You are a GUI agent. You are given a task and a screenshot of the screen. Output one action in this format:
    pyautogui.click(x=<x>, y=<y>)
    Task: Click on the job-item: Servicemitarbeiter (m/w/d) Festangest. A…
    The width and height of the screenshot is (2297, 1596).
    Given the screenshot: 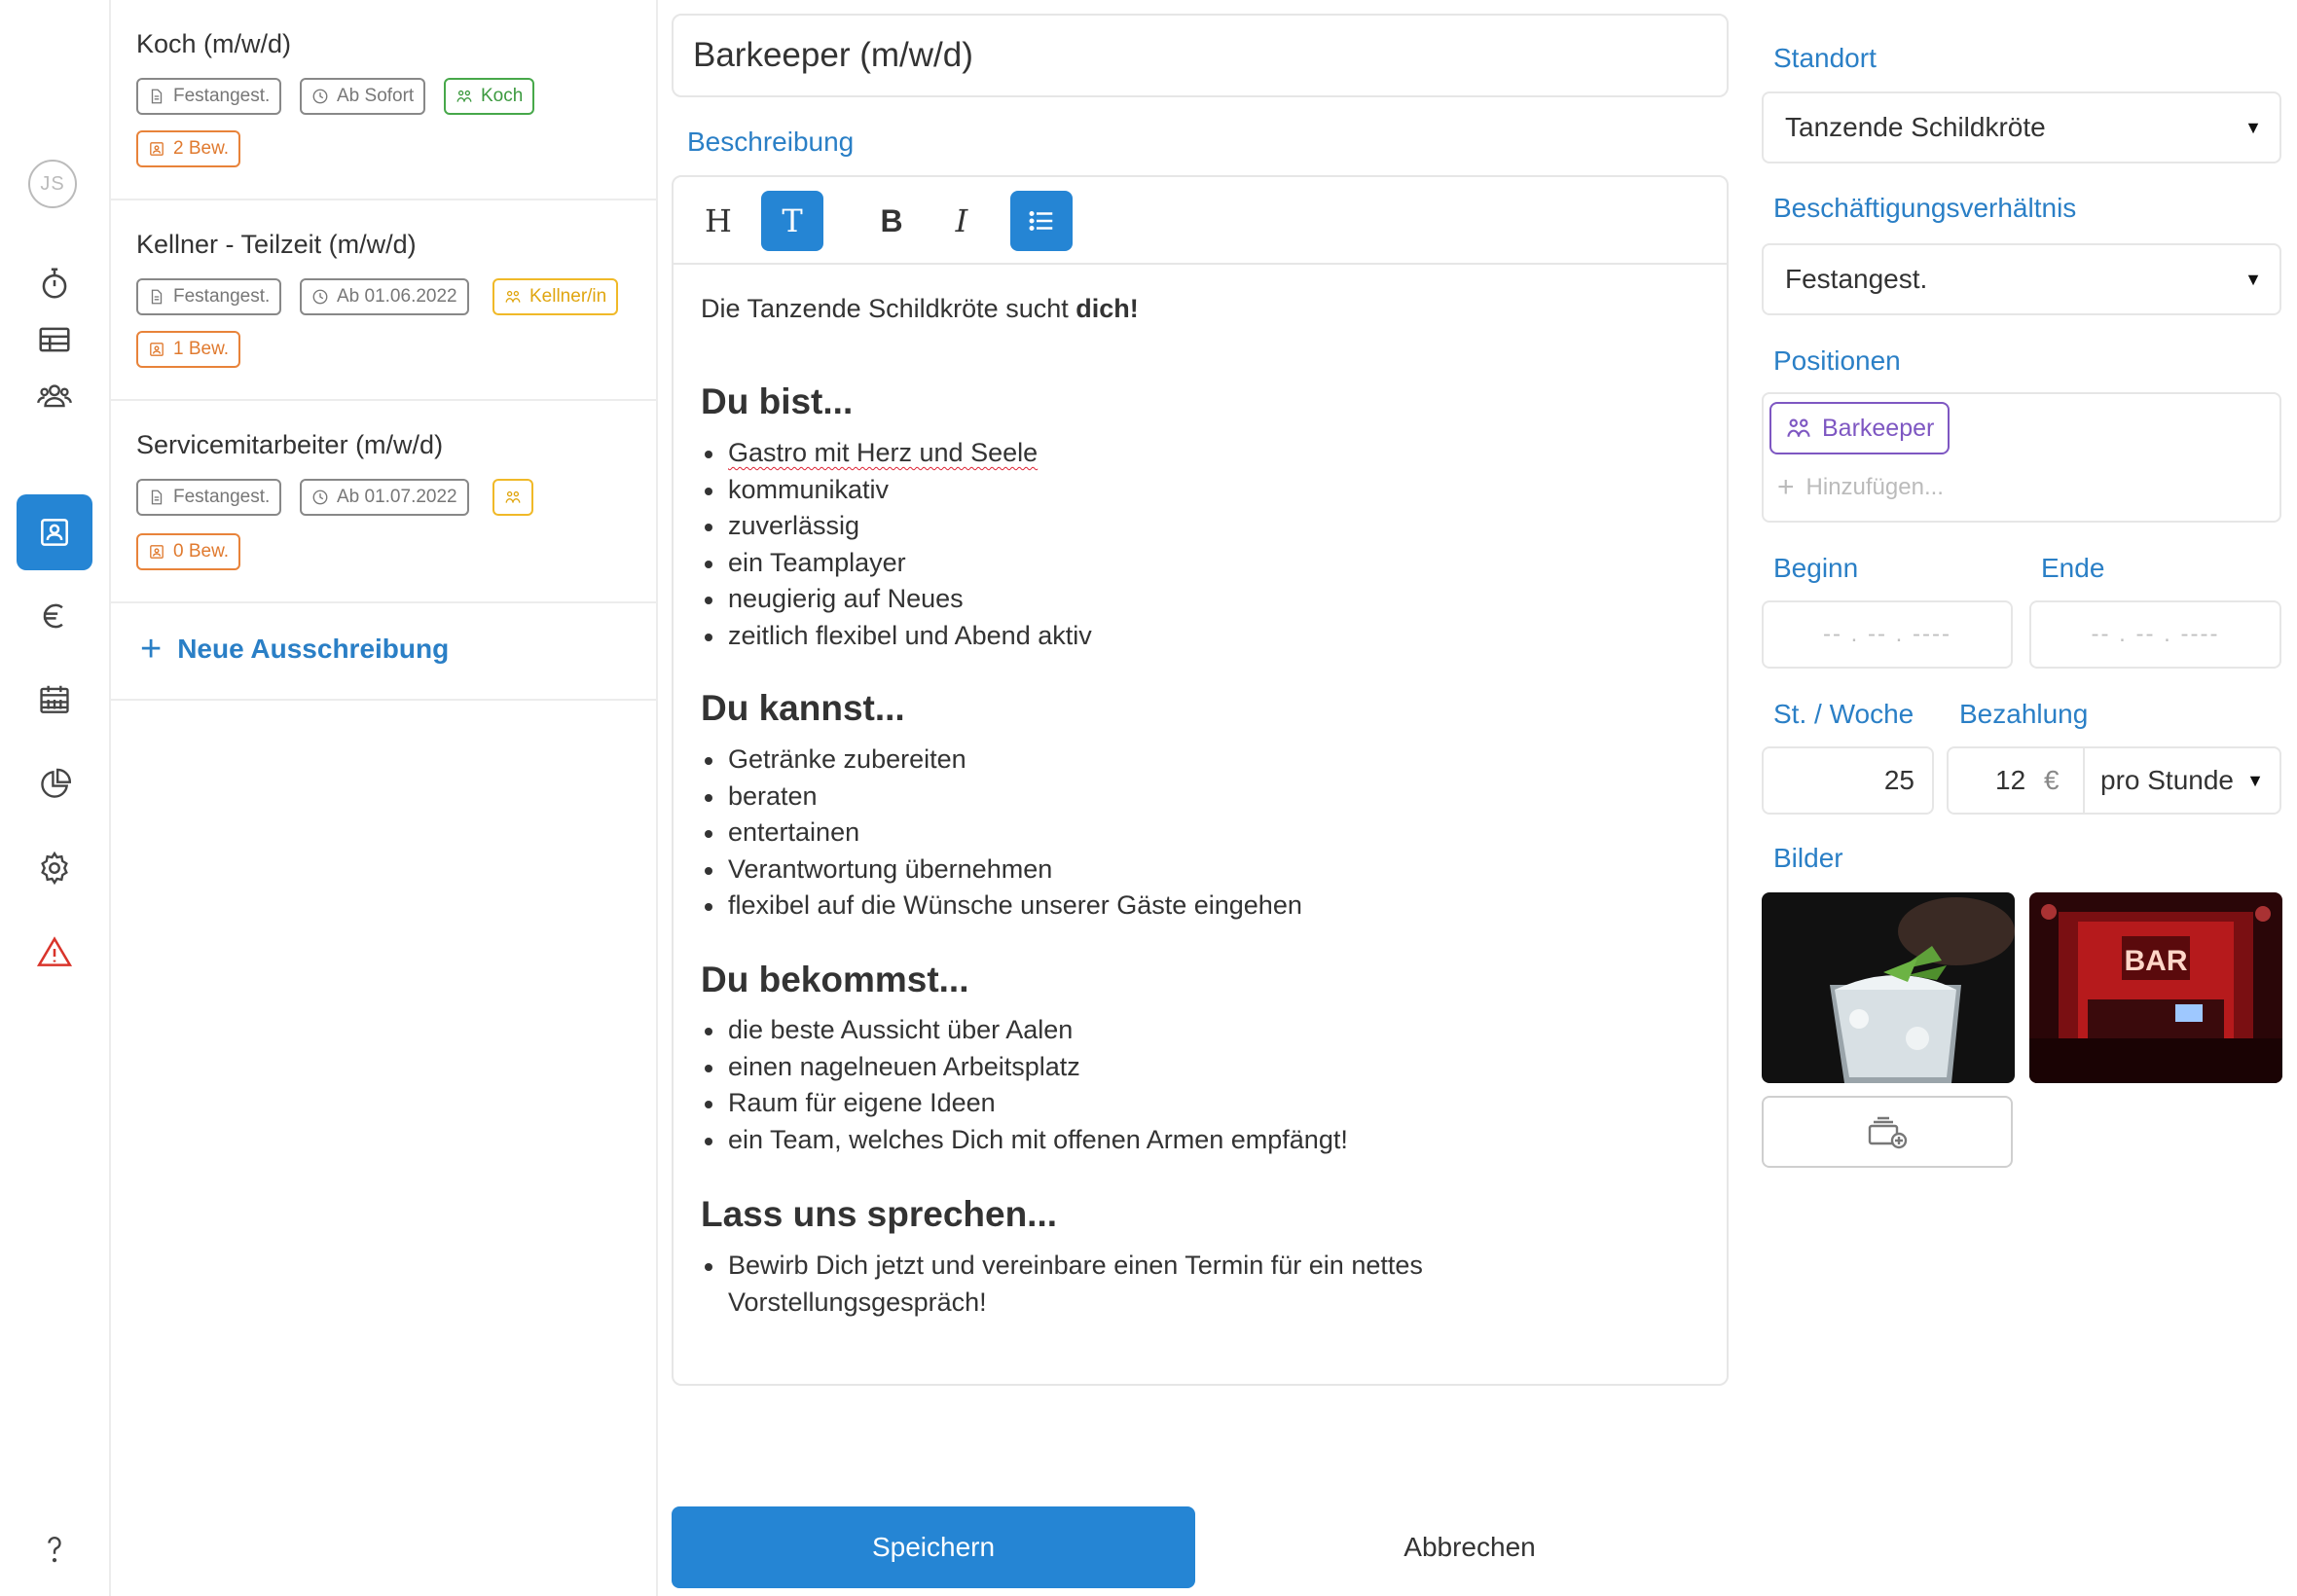 What is the action you would take?
    pyautogui.click(x=384, y=502)
    